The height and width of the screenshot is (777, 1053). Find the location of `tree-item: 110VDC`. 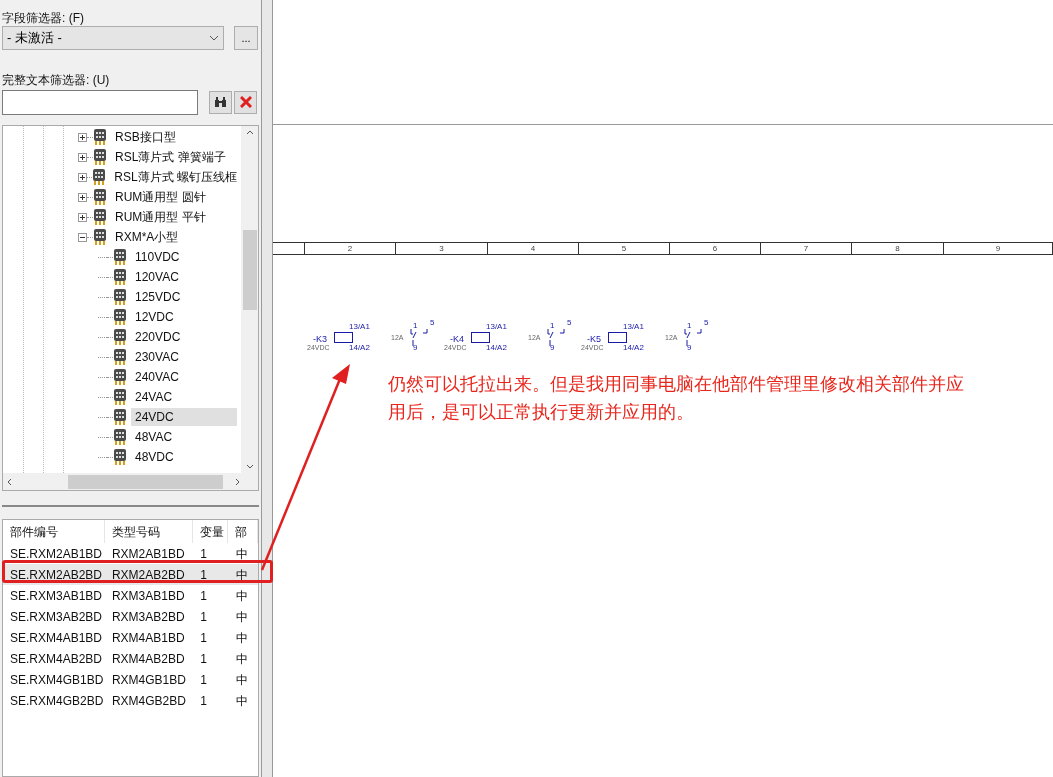

tree-item: 110VDC is located at coordinates (157, 257).